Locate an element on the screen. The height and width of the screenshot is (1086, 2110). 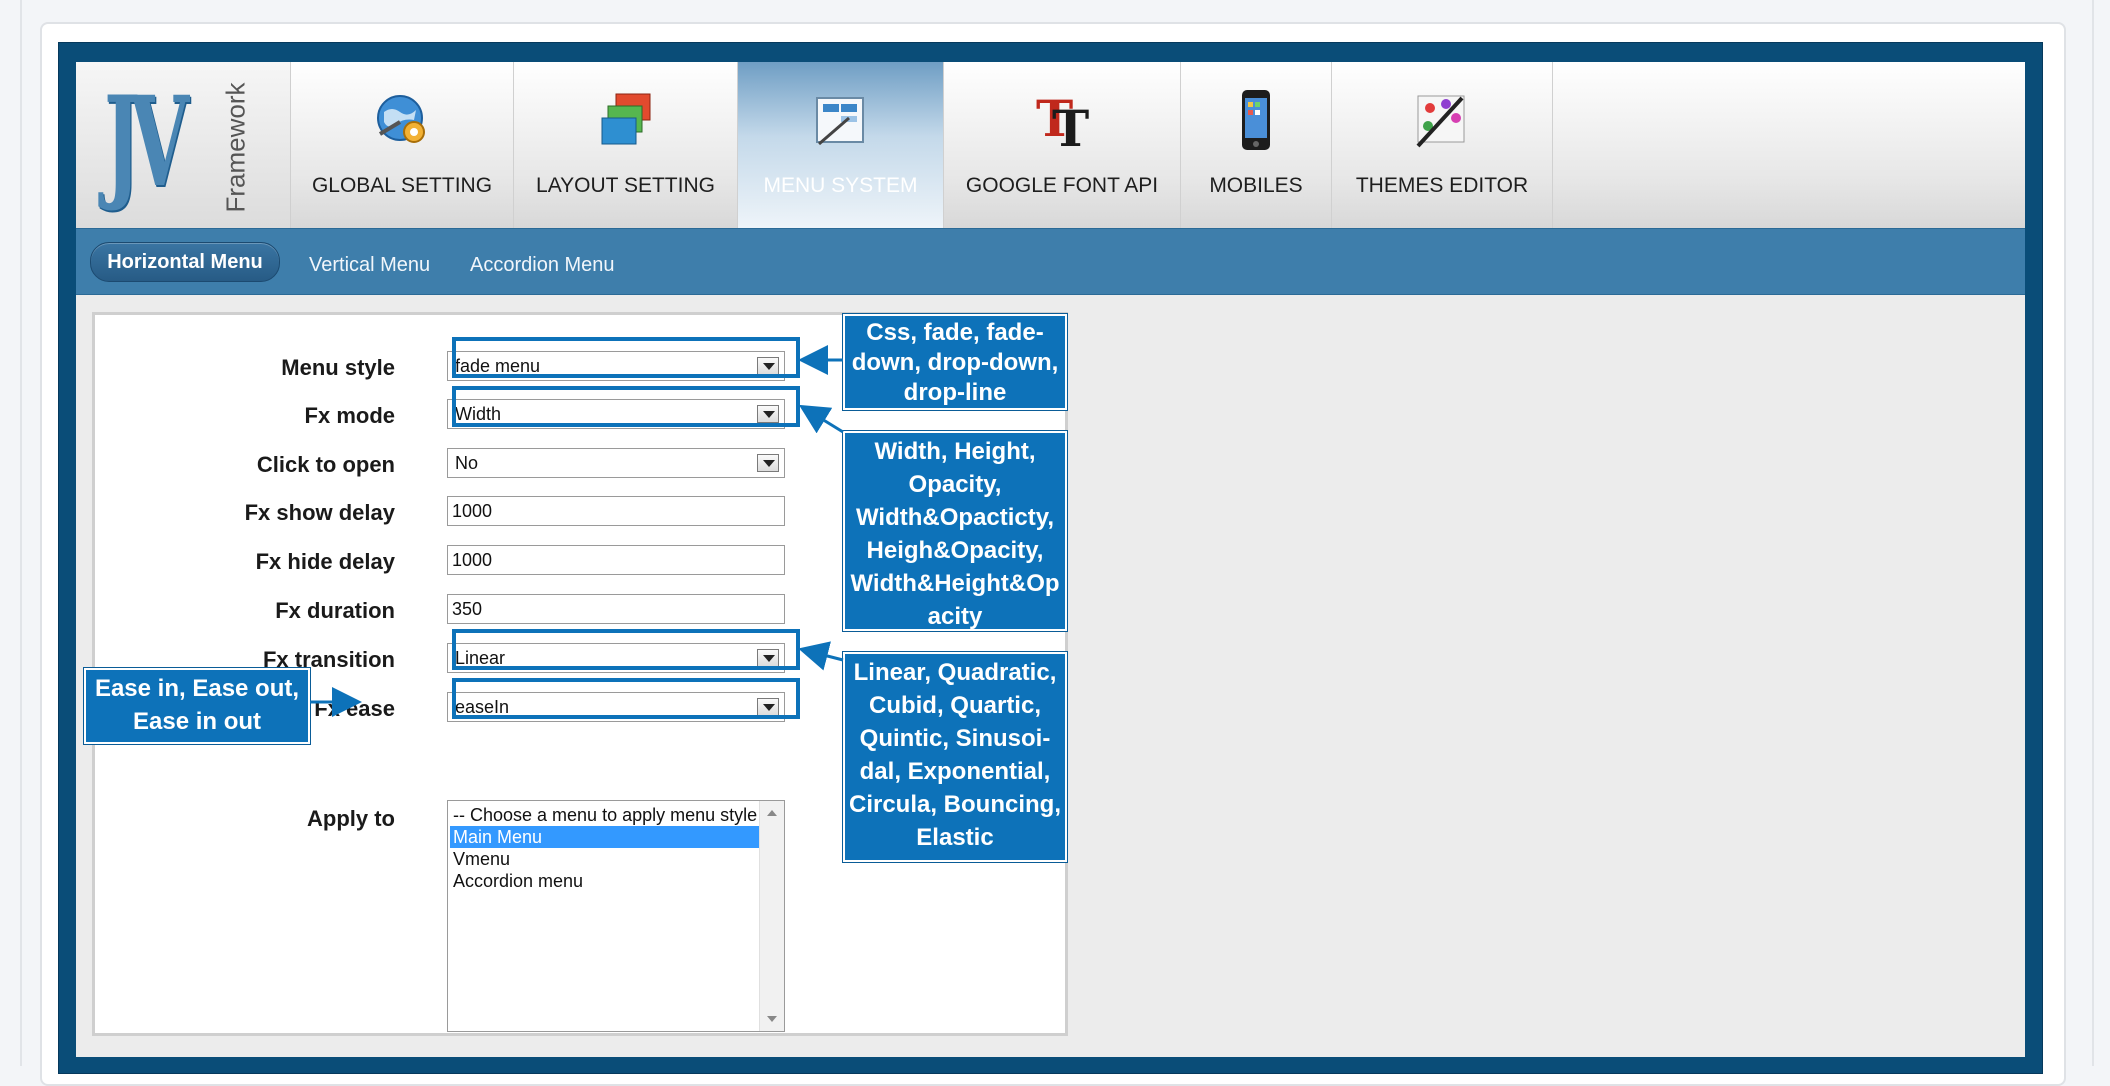
callout-arrows is located at coordinates (577, 531).